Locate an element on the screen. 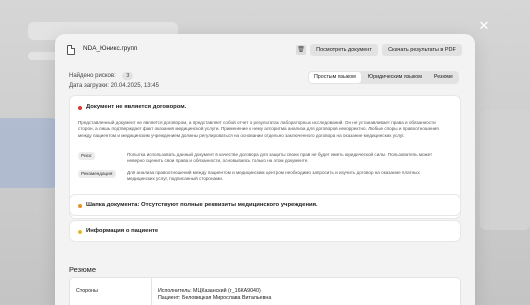 This screenshot has height=305, width=530. download-pdf-button: Скачать результаты в PDF is located at coordinates (422, 50).